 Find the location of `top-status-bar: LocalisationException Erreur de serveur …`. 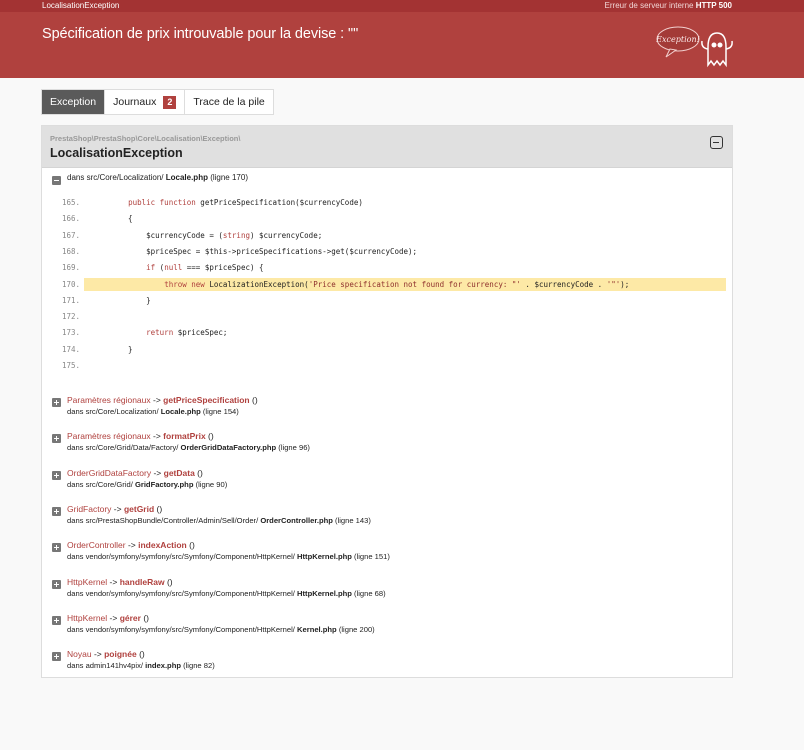

top-status-bar: LocalisationException Erreur de serveur … is located at coordinates (402, 6).